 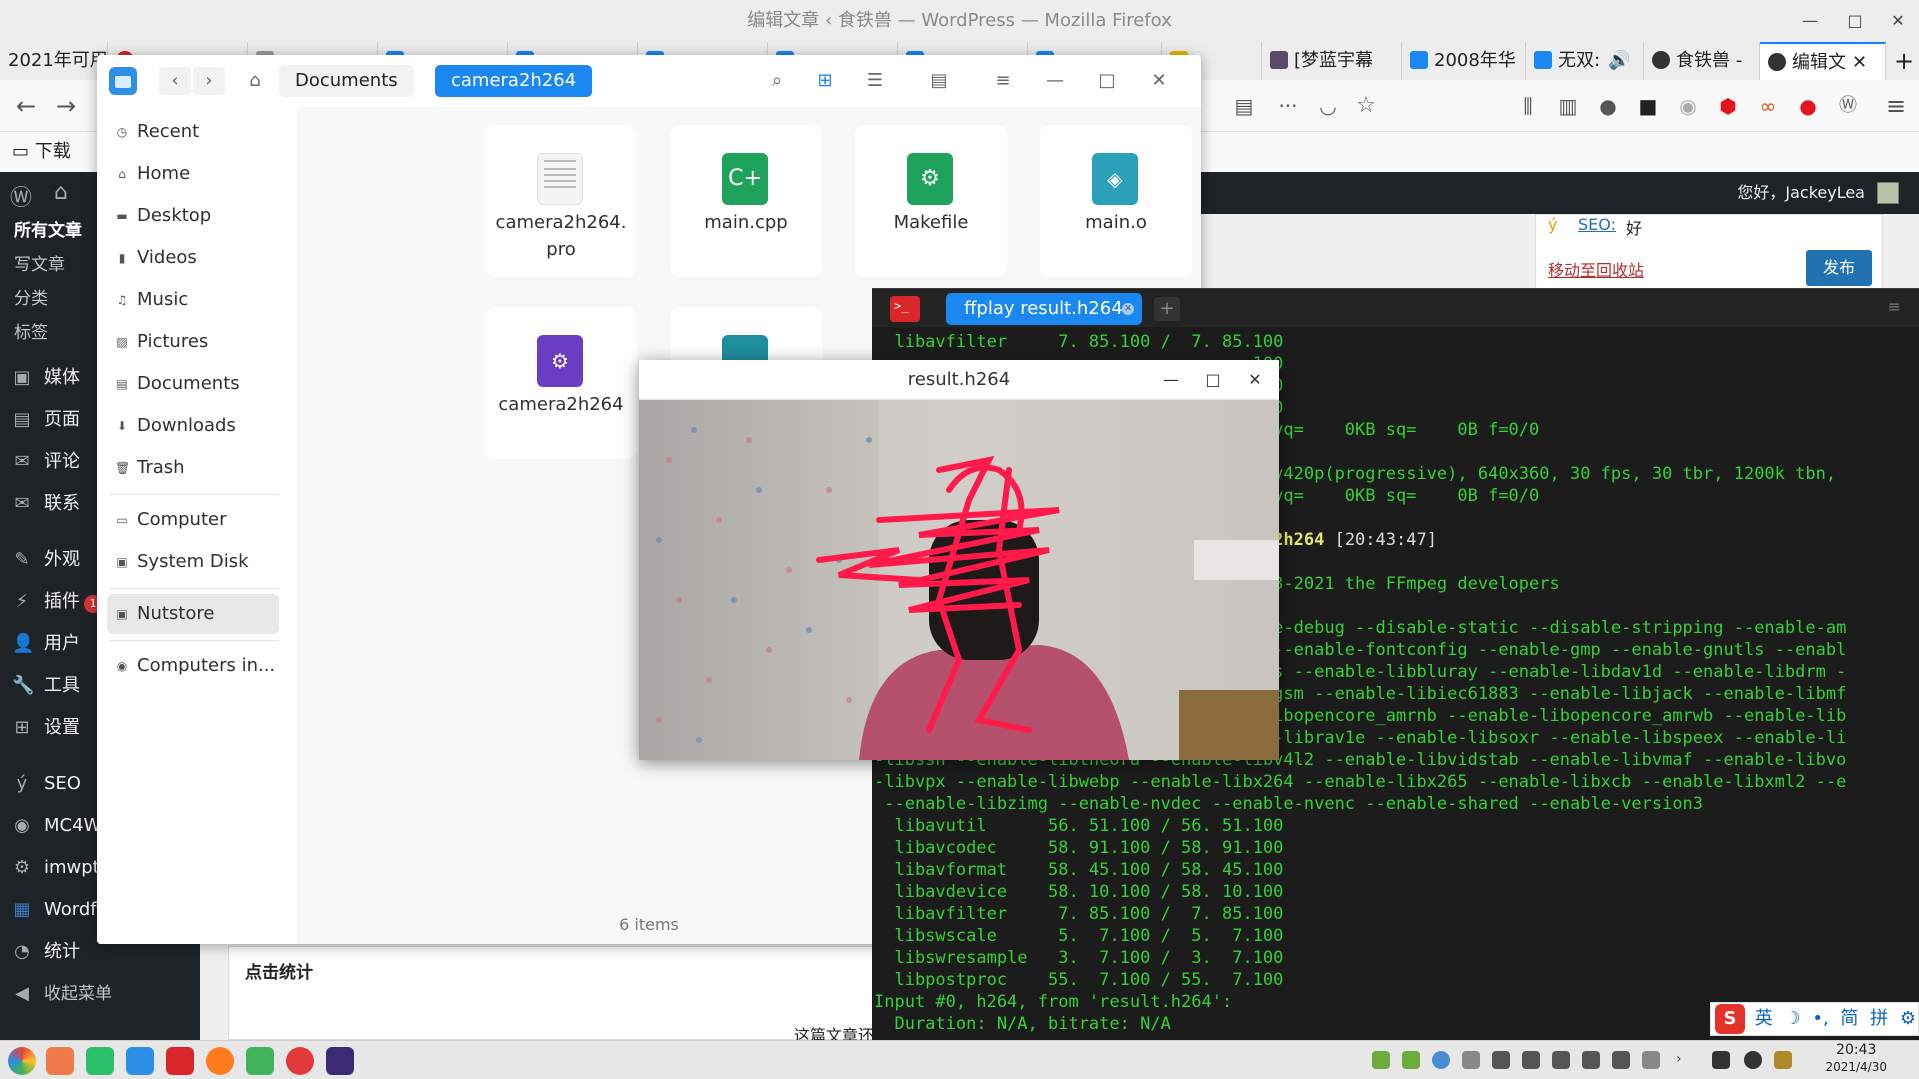 I want to click on camera2h264-taskbar-icon, so click(x=340, y=1061).